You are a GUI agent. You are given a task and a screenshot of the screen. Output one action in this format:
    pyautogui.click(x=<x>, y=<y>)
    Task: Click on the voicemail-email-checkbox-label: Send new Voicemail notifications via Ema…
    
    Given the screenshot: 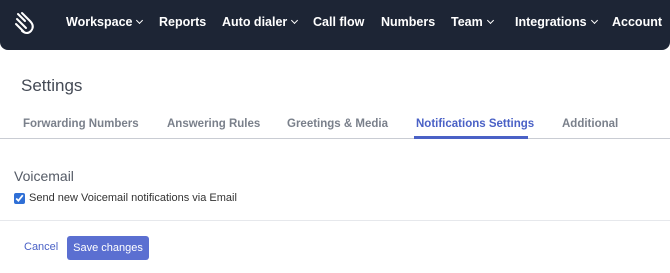 What is the action you would take?
    pyautogui.click(x=133, y=198)
    